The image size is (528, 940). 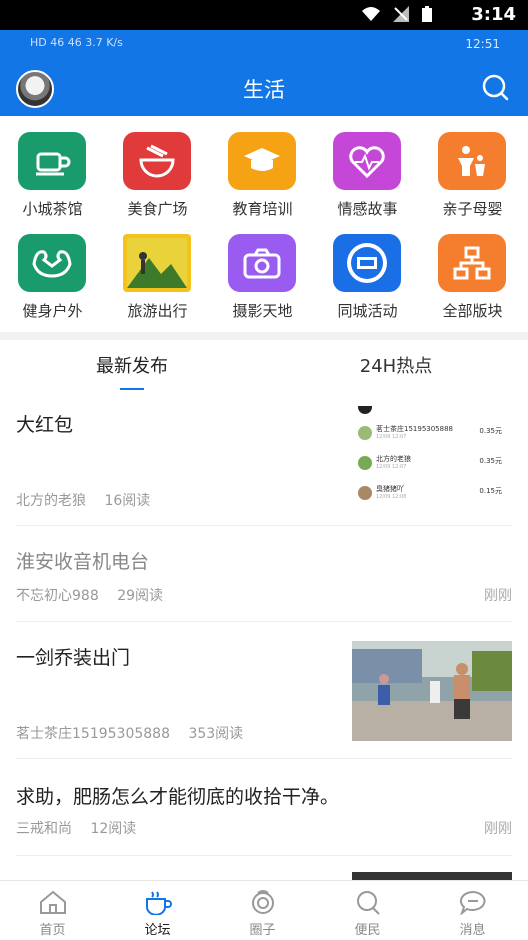 I want to click on circle-icon, so click(x=263, y=902).